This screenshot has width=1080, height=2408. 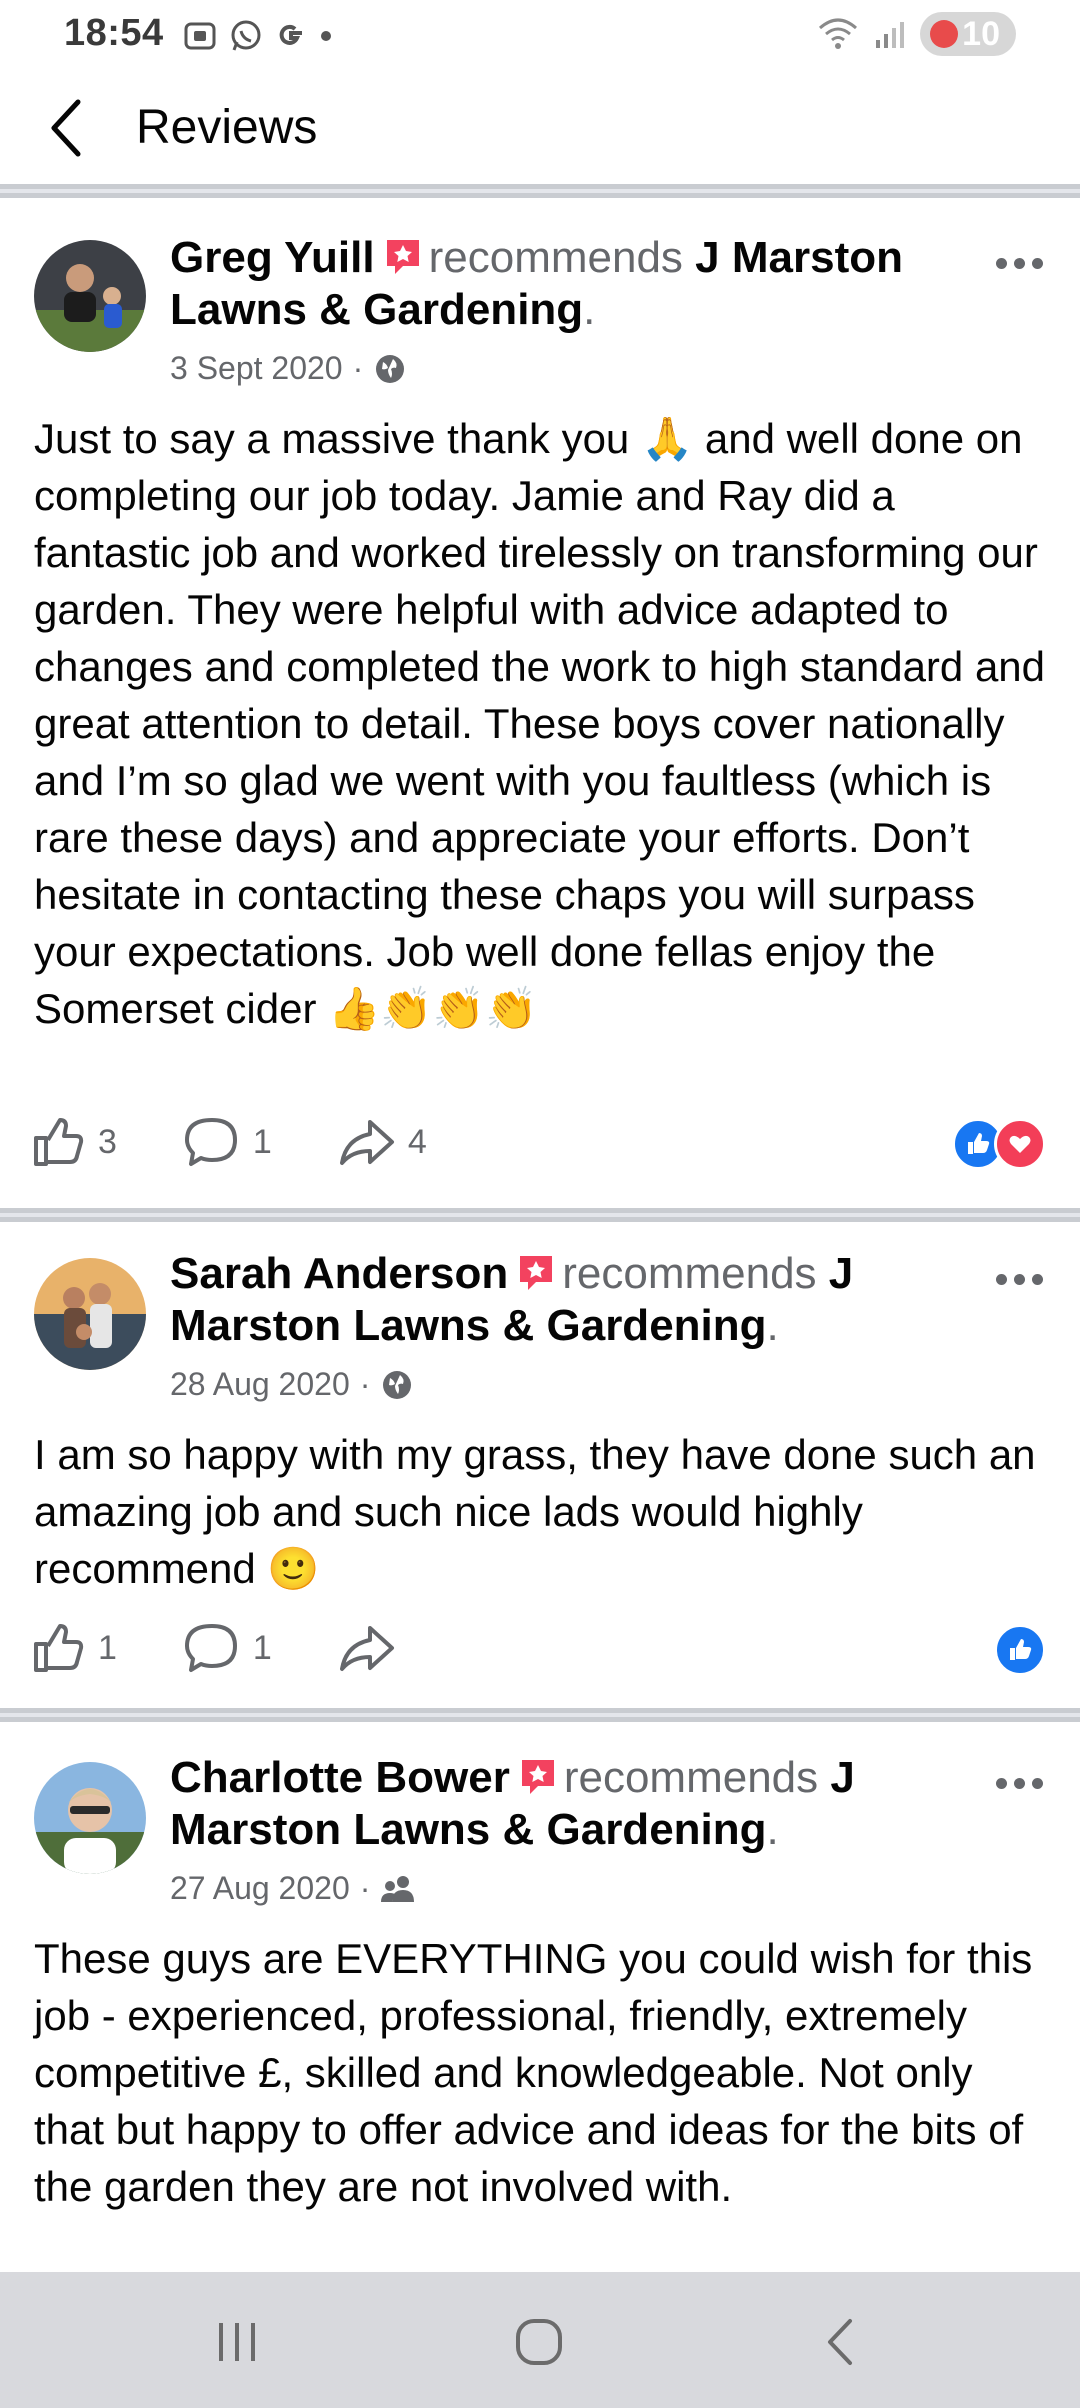 I want to click on status-notification-icons, so click(x=258, y=36).